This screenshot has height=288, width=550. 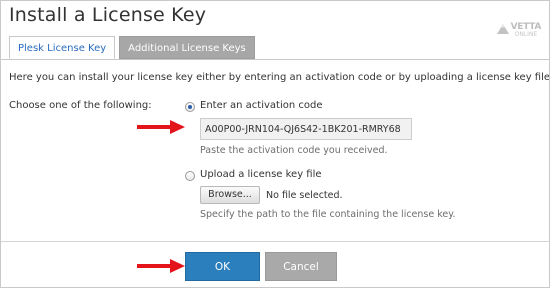 What do you see at coordinates (187, 47) in the screenshot?
I see `tab-additional-license-keys: Additional License Keys` at bounding box center [187, 47].